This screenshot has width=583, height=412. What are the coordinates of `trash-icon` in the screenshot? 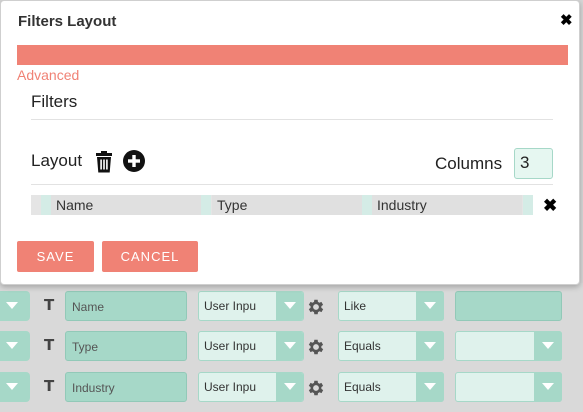 It's located at (104, 162).